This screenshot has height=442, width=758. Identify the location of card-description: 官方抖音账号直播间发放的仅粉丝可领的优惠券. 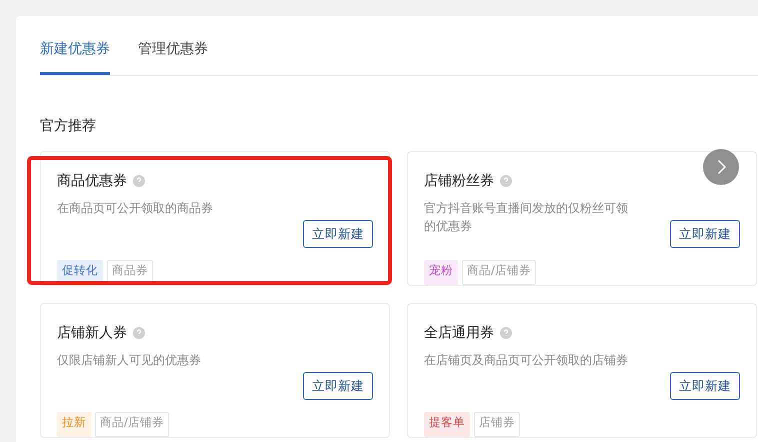
(526, 217).